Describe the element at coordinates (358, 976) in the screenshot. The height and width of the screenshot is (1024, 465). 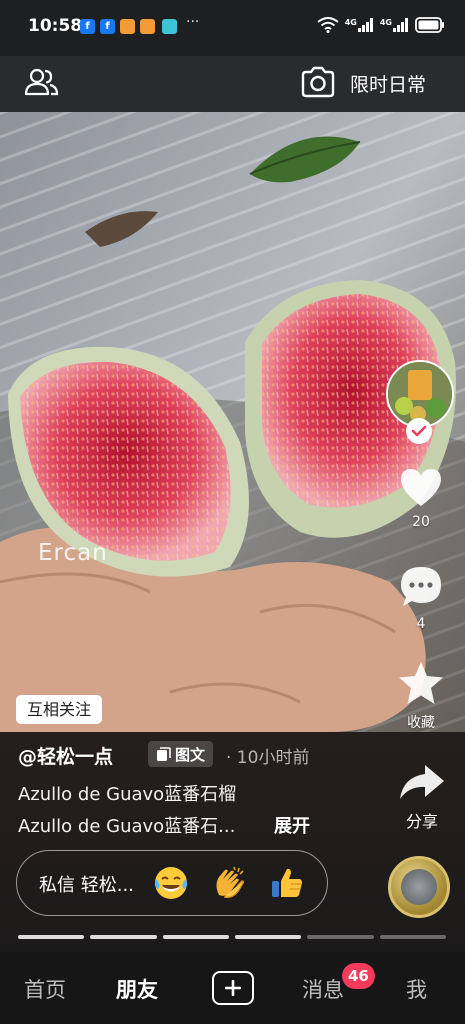
I see `messages-badge: 46` at that location.